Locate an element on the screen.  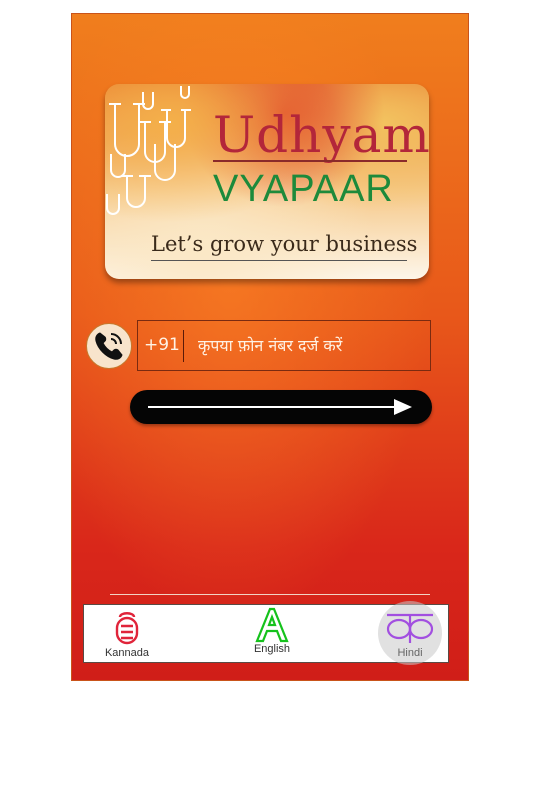
phone-number-input: कृपया फ़ोन नंबर दर्ज करें is located at coordinates (270, 345).